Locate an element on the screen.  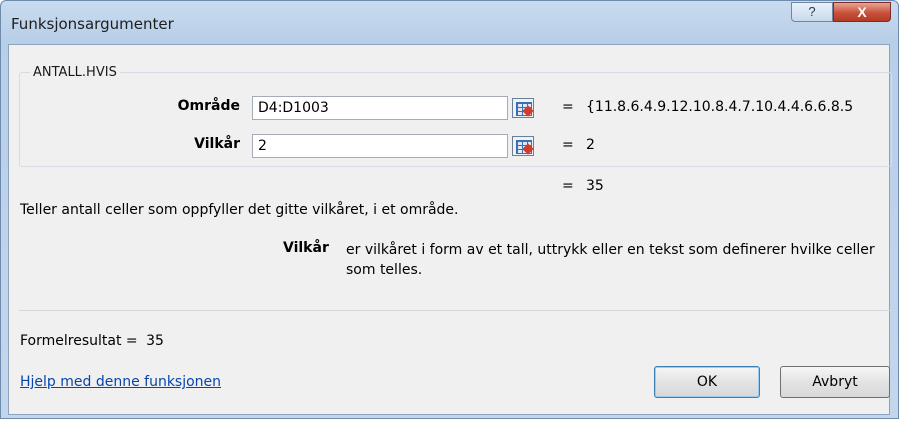
result-equals: = is located at coordinates (568, 186).